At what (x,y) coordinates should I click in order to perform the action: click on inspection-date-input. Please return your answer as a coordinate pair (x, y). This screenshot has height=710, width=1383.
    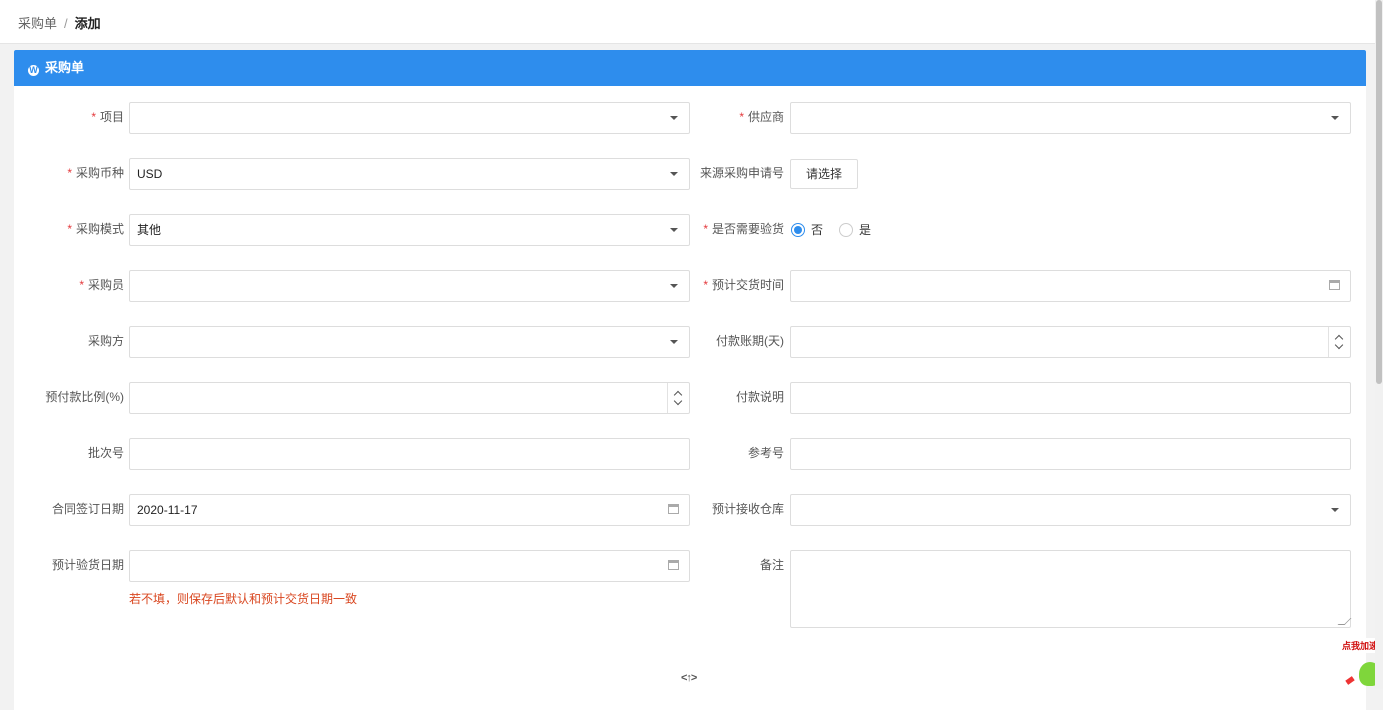
    Looking at the image, I should click on (409, 566).